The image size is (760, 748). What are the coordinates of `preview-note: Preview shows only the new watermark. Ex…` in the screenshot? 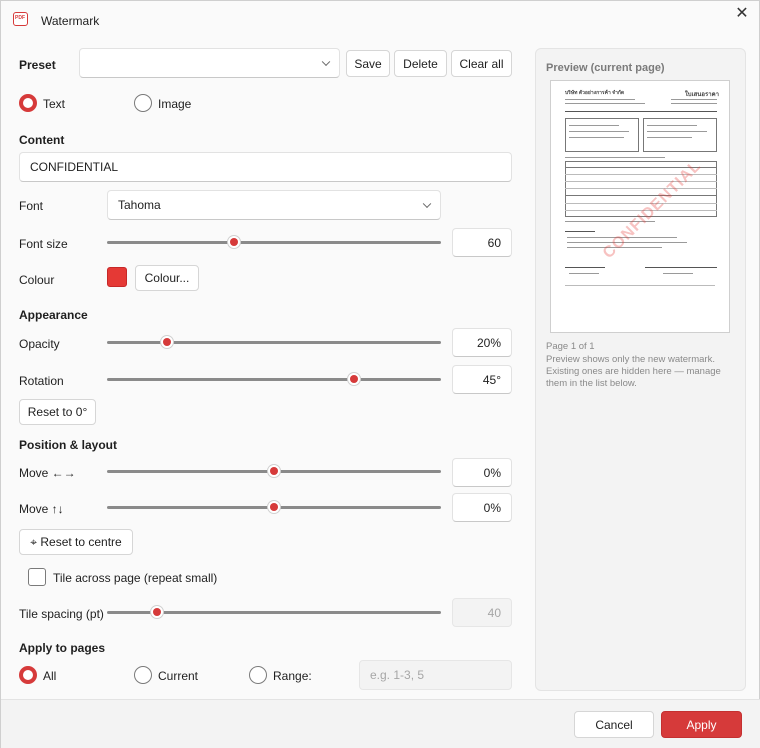 It's located at (633, 371).